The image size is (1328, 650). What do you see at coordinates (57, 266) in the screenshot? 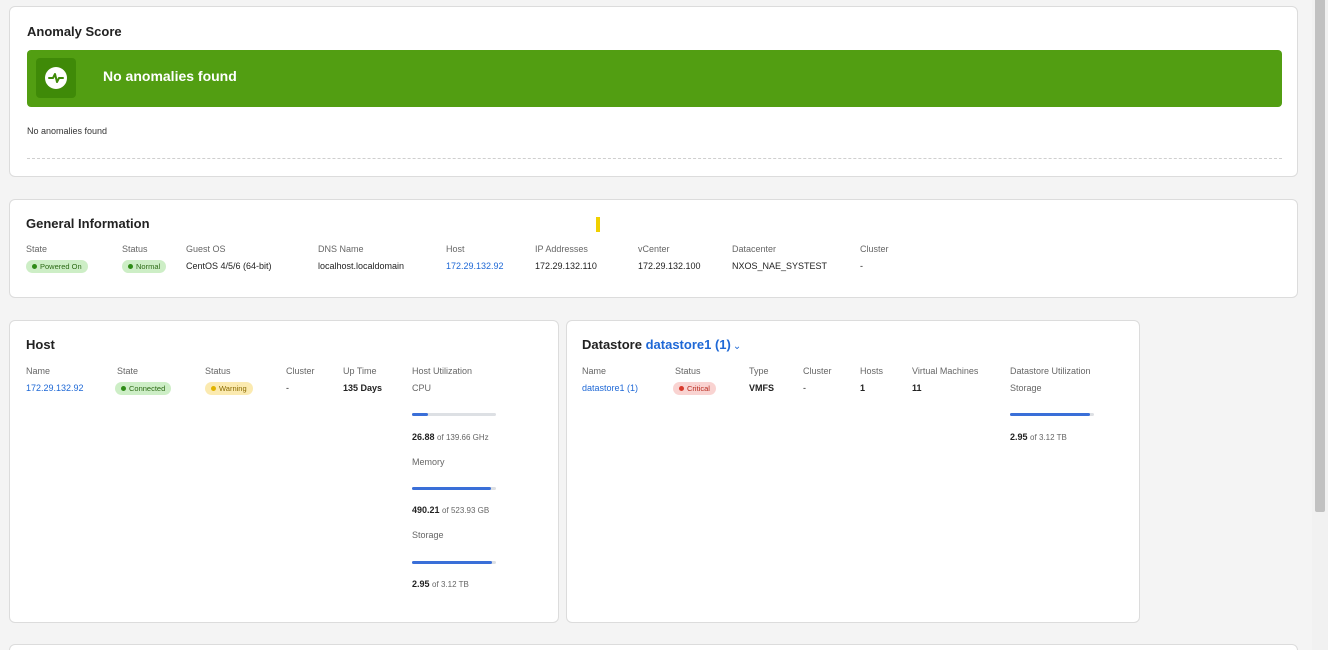
I see `state-badge: Powered On` at bounding box center [57, 266].